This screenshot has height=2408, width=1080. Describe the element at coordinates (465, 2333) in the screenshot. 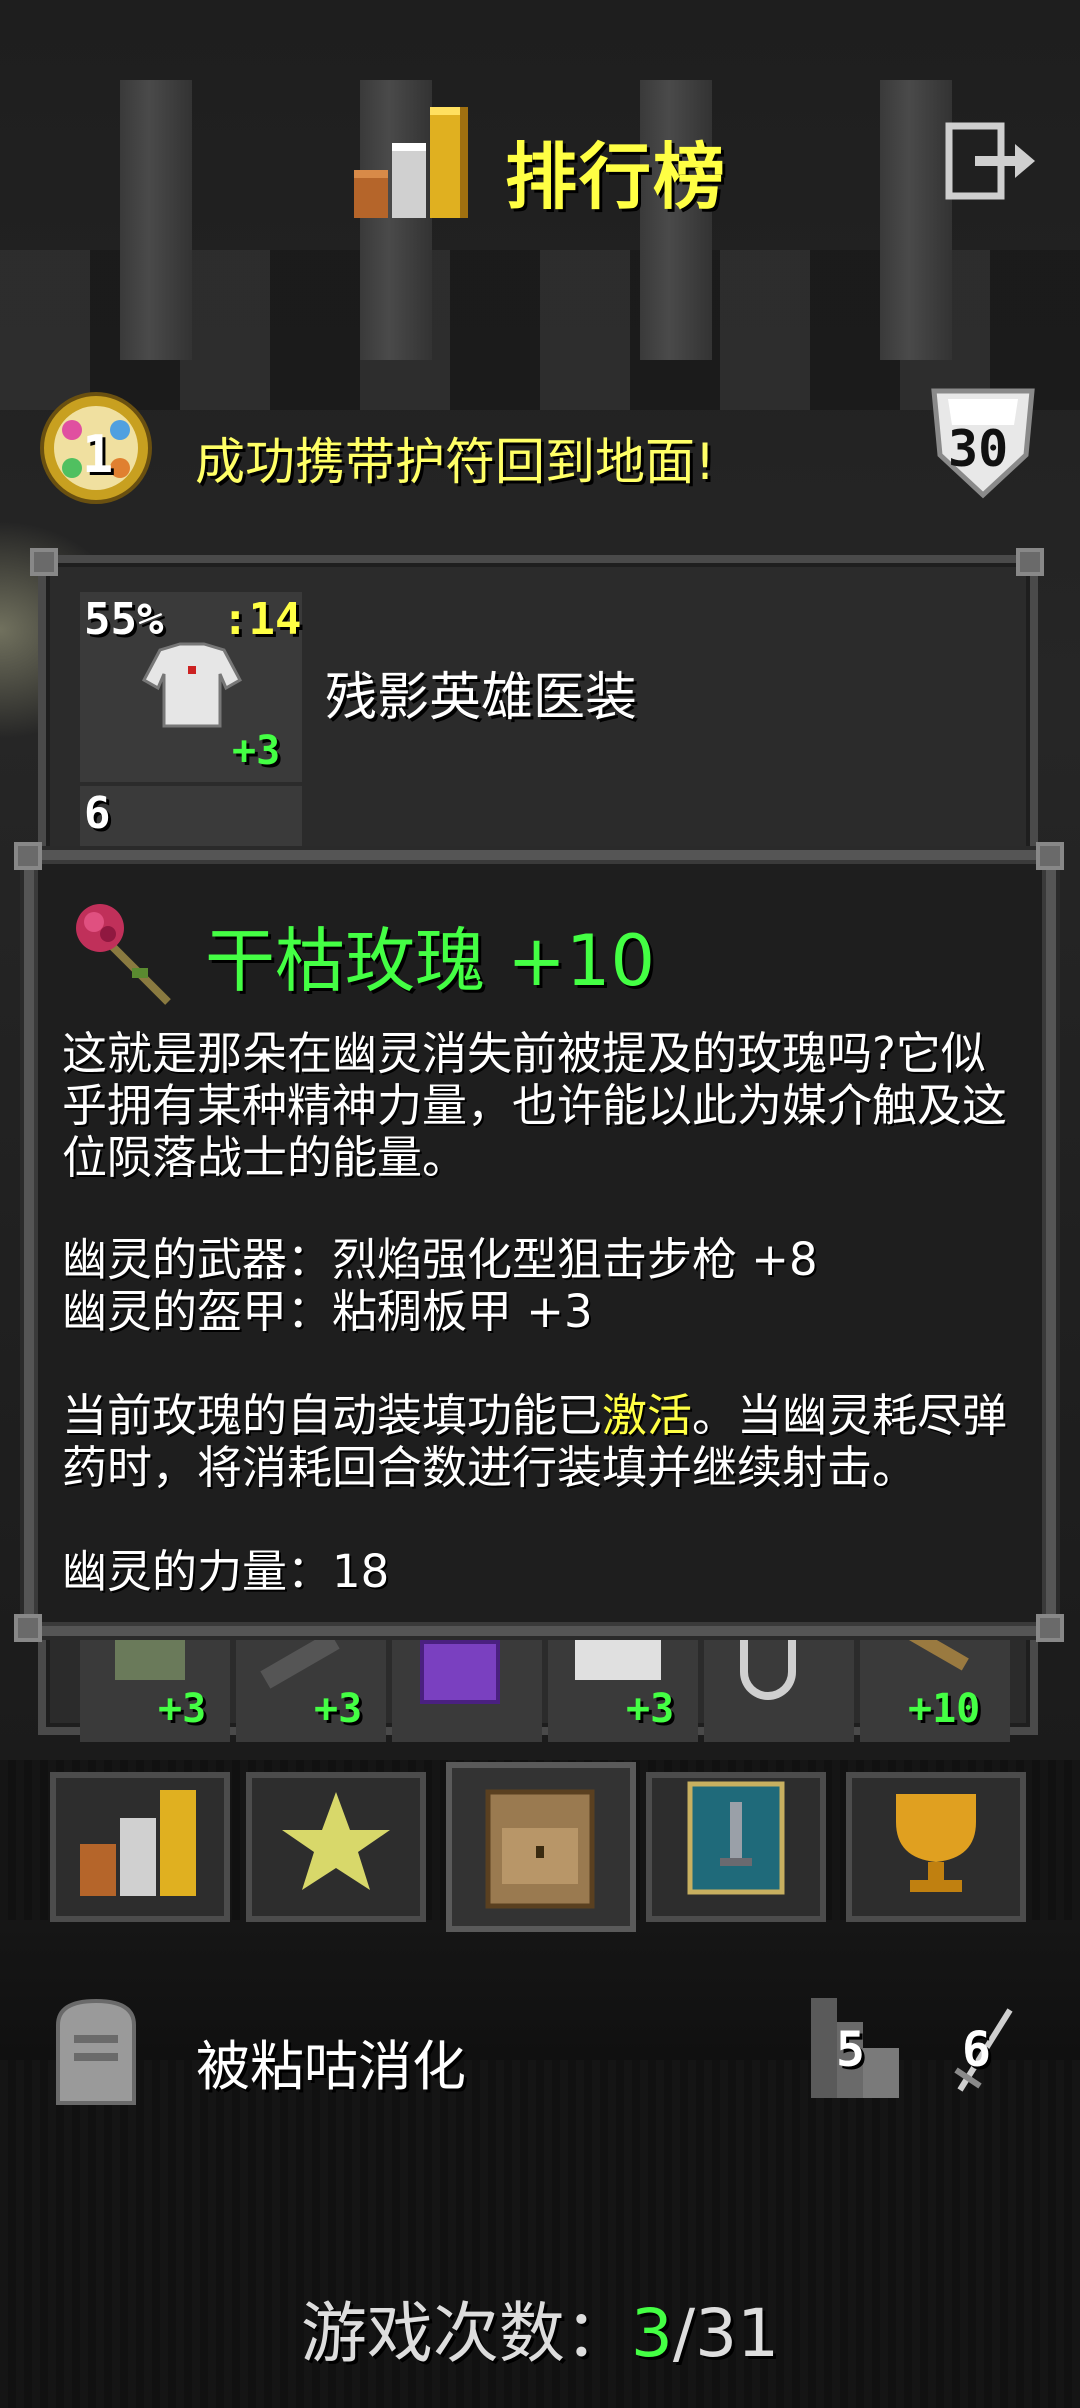

I see `games-label: 游戏次数：` at that location.